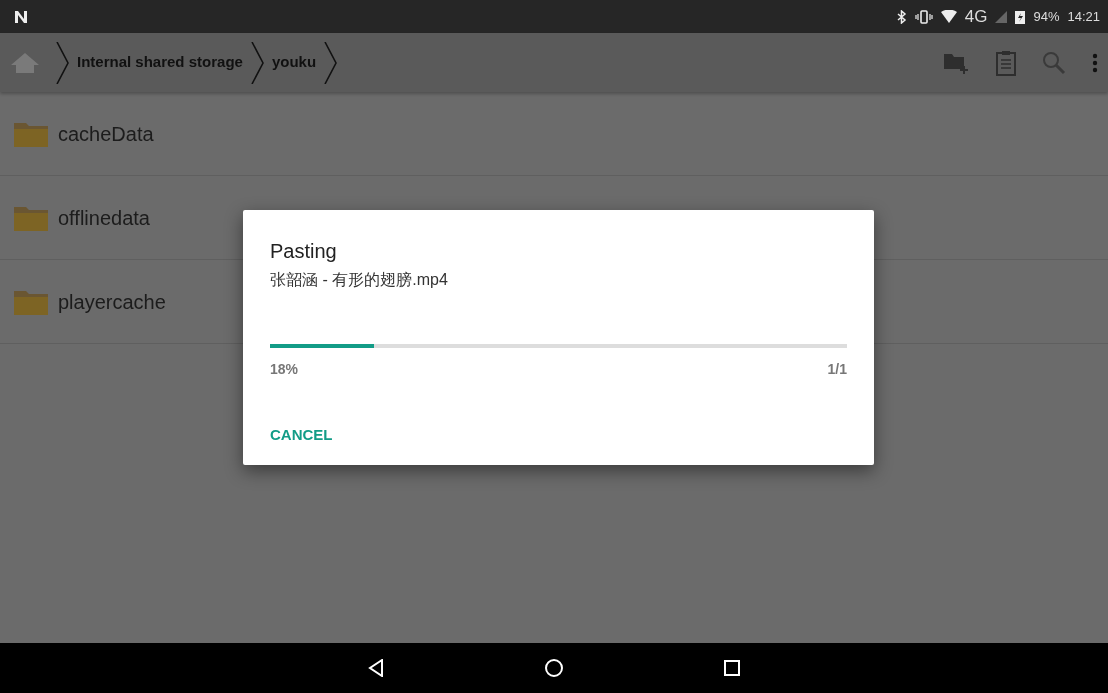 The width and height of the screenshot is (1108, 693). I want to click on file-count: 1/1, so click(837, 369).